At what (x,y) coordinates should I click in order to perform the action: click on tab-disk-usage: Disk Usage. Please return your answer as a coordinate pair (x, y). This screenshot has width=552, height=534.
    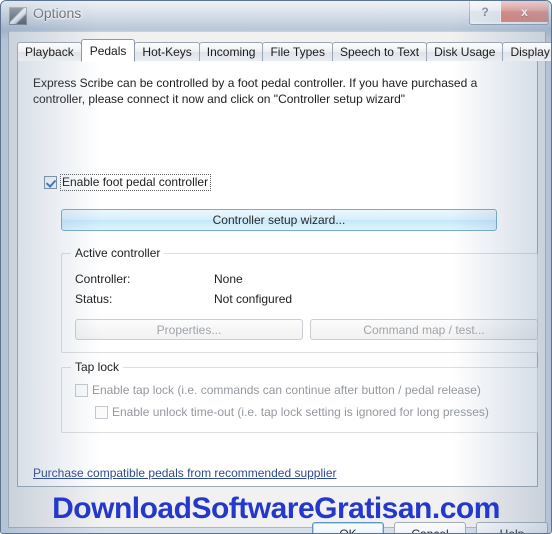
    Looking at the image, I should click on (465, 51).